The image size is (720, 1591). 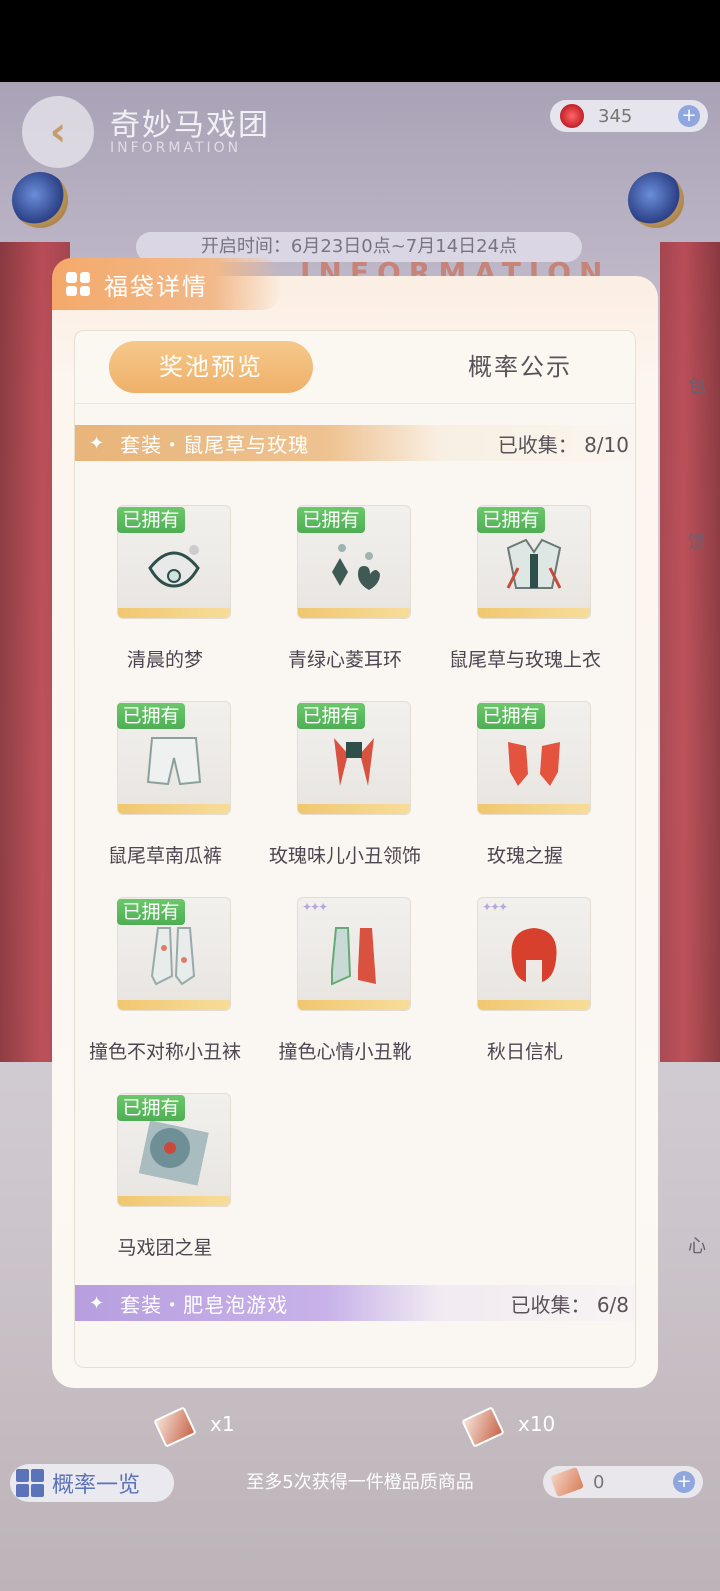 I want to click on probability-label: 概率一览, so click(x=96, y=1485).